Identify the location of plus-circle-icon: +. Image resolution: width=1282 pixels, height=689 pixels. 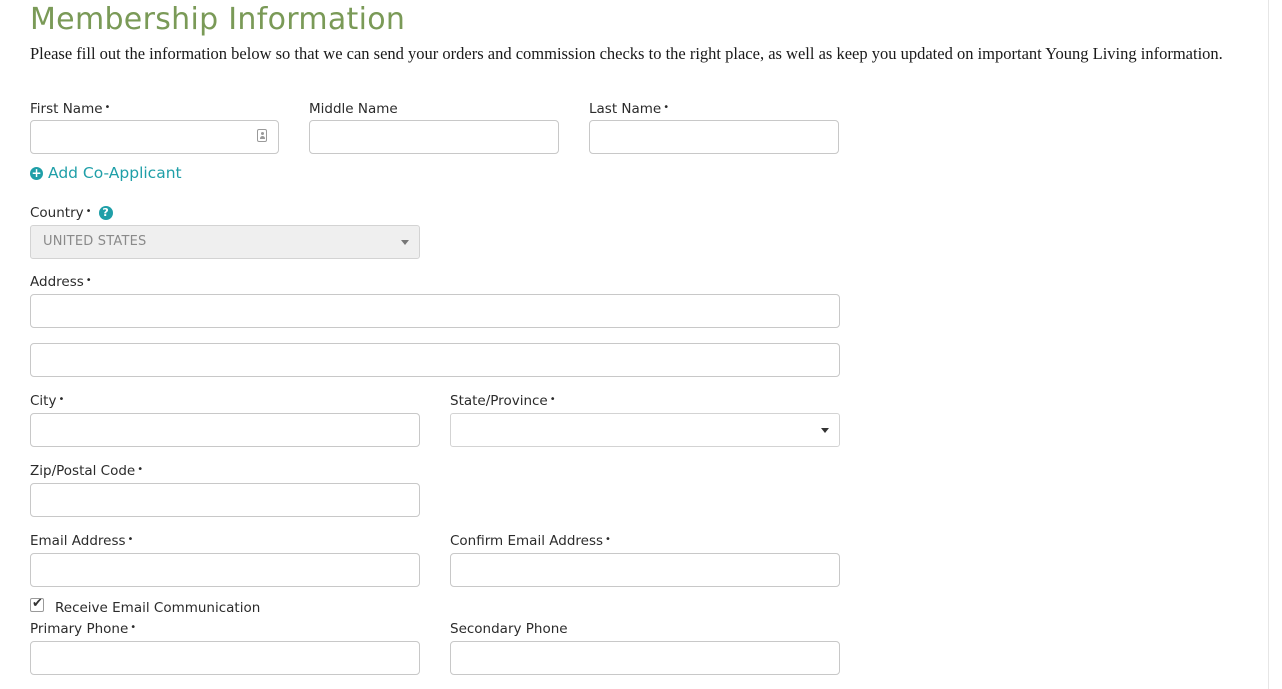
(36, 172).